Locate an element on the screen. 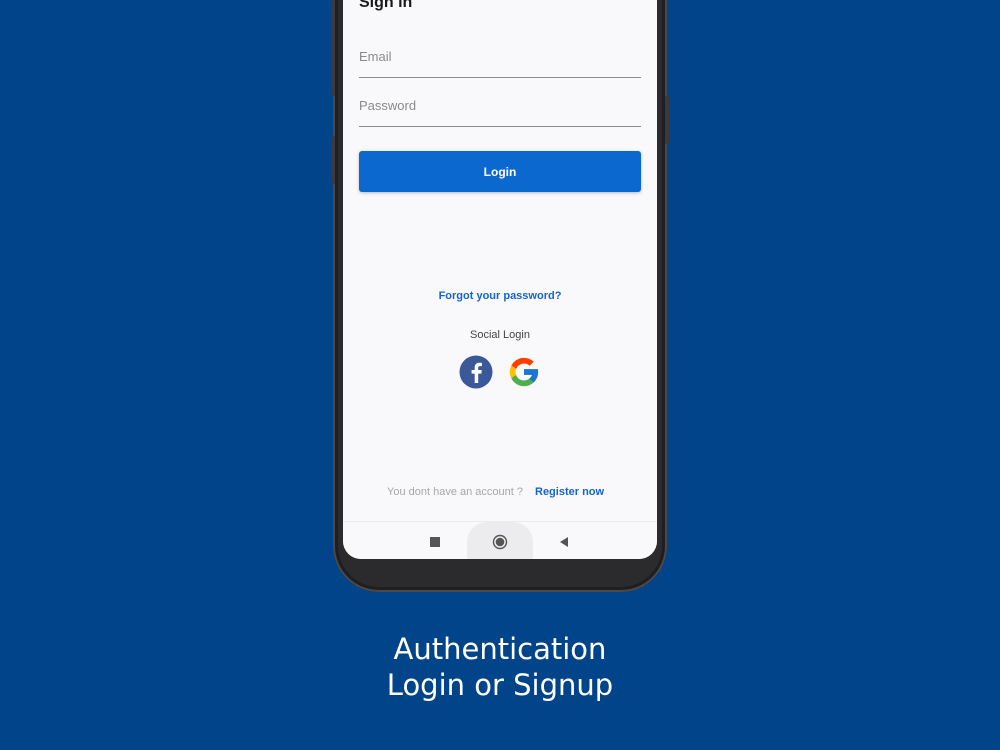 The width and height of the screenshot is (1000, 750). phone-power-button is located at coordinates (667, 120).